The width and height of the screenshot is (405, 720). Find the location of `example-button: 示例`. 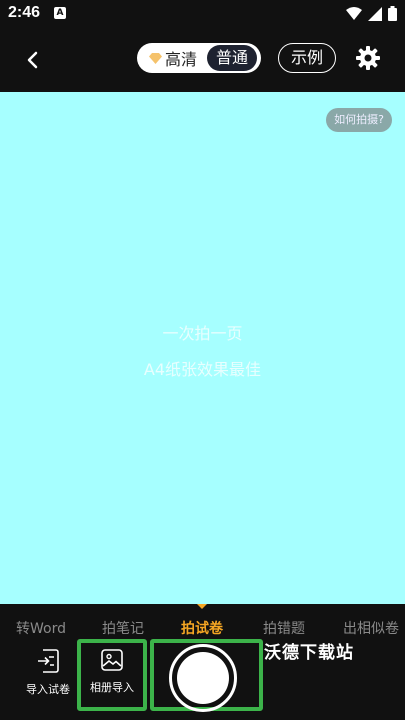

example-button: 示例 is located at coordinates (307, 58).